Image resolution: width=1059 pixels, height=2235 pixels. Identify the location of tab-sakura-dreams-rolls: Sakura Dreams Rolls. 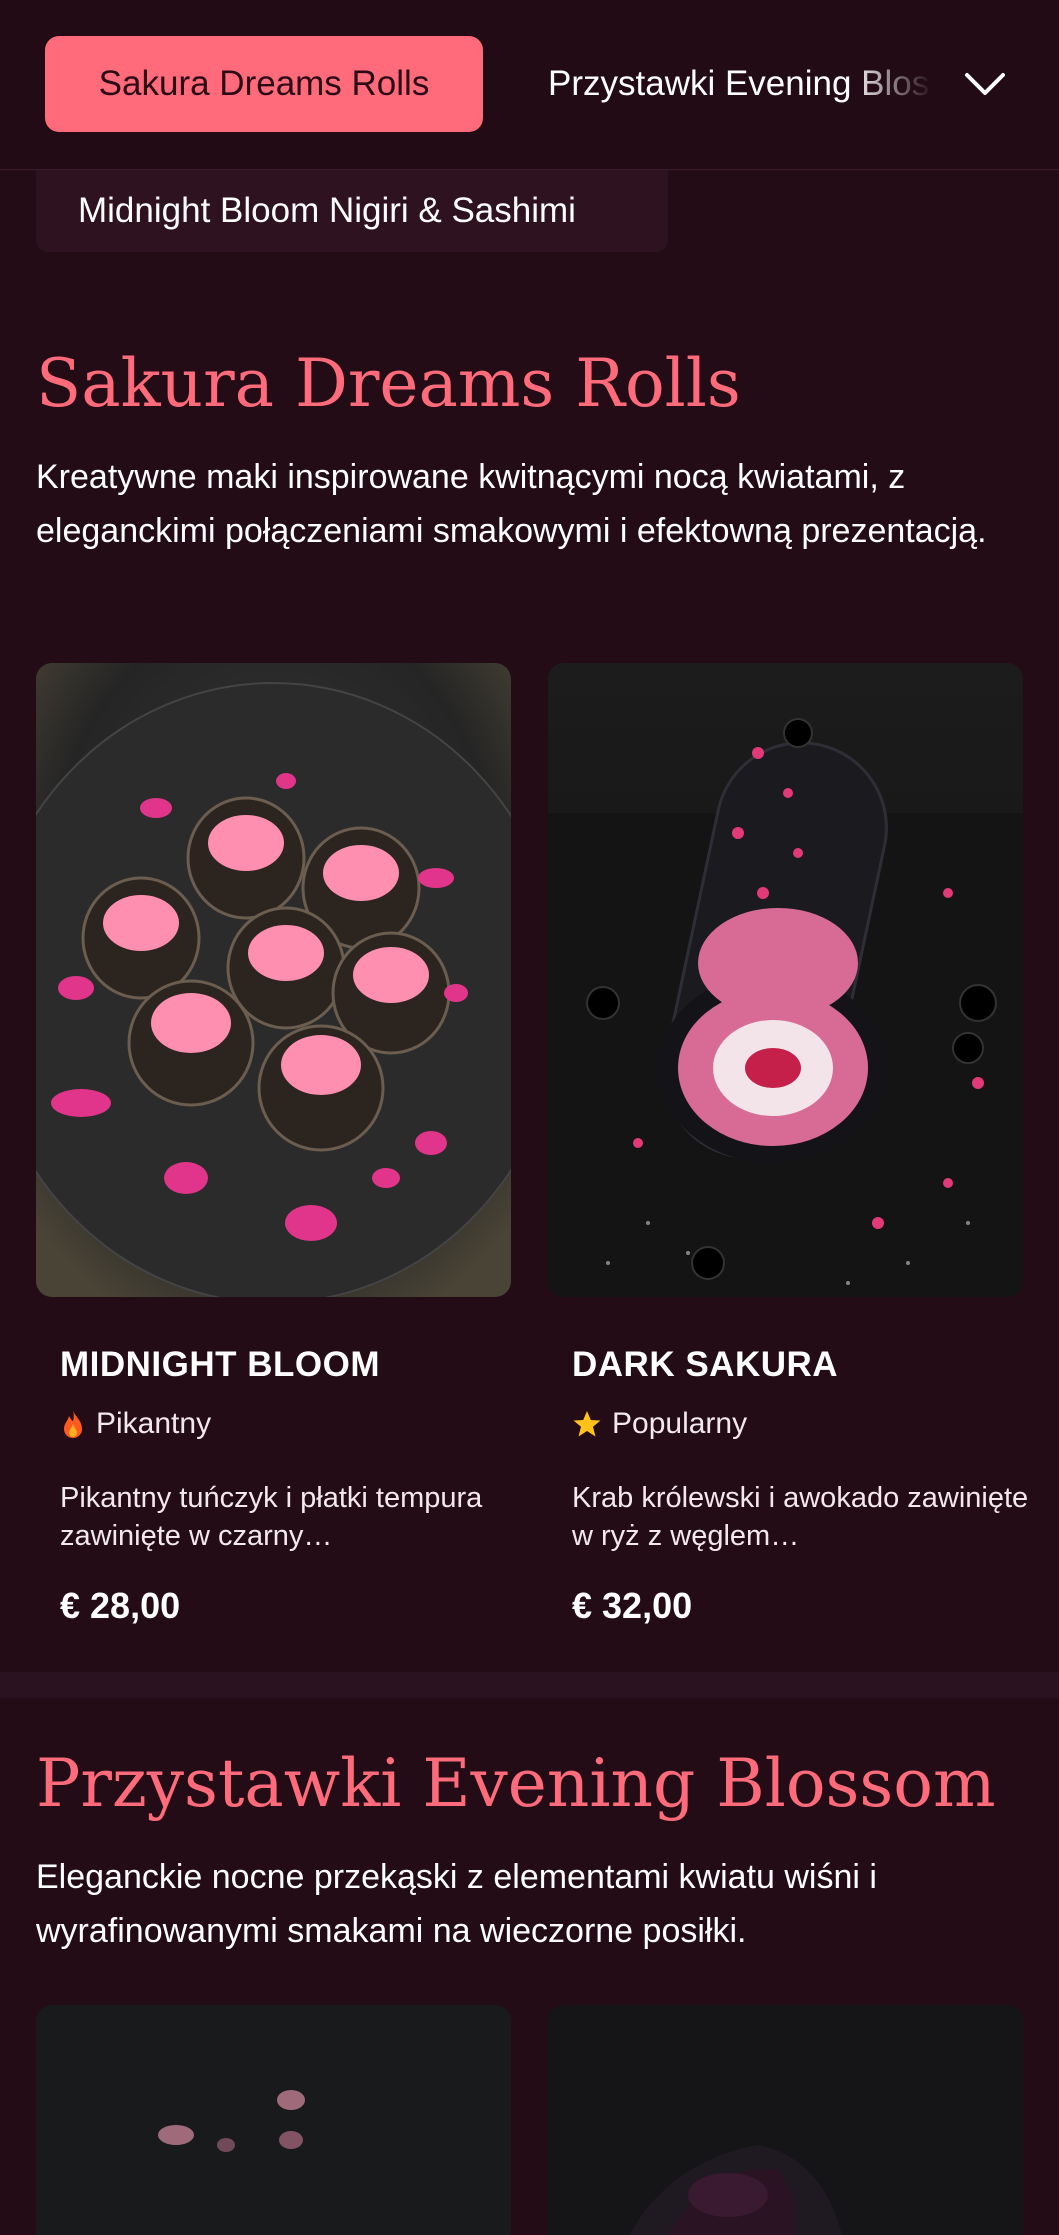
(264, 84).